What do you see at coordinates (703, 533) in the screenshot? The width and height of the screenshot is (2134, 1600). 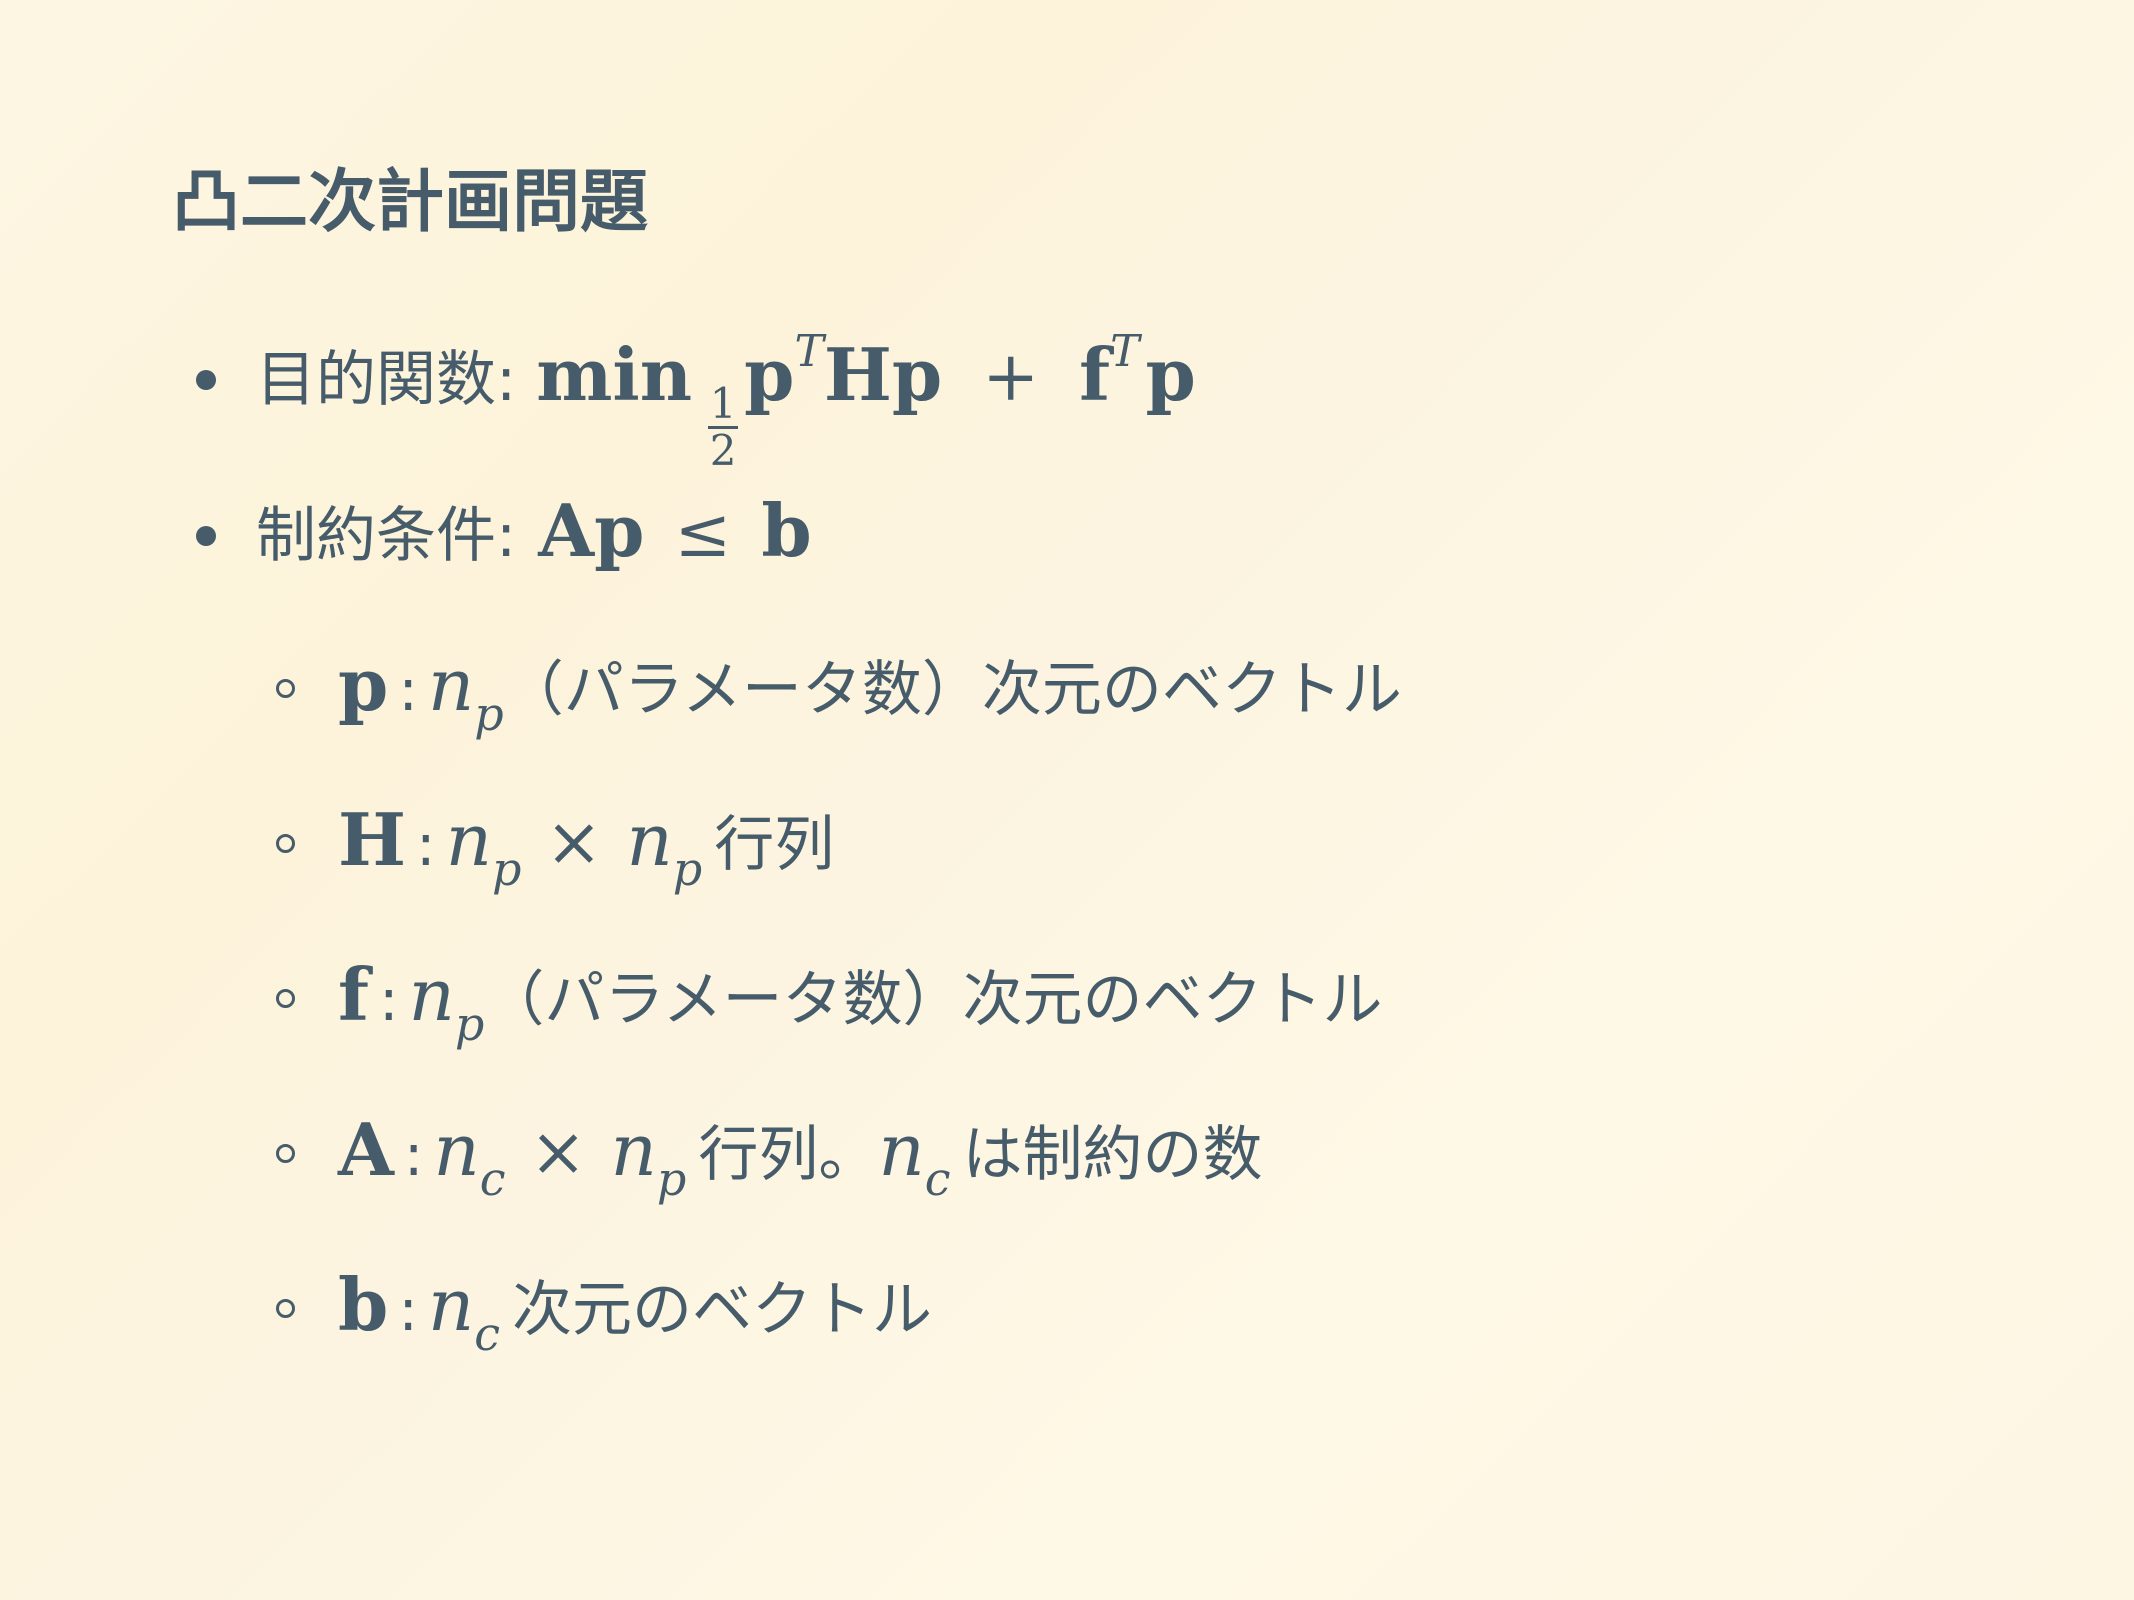 I see `leq-operator: ≤` at bounding box center [703, 533].